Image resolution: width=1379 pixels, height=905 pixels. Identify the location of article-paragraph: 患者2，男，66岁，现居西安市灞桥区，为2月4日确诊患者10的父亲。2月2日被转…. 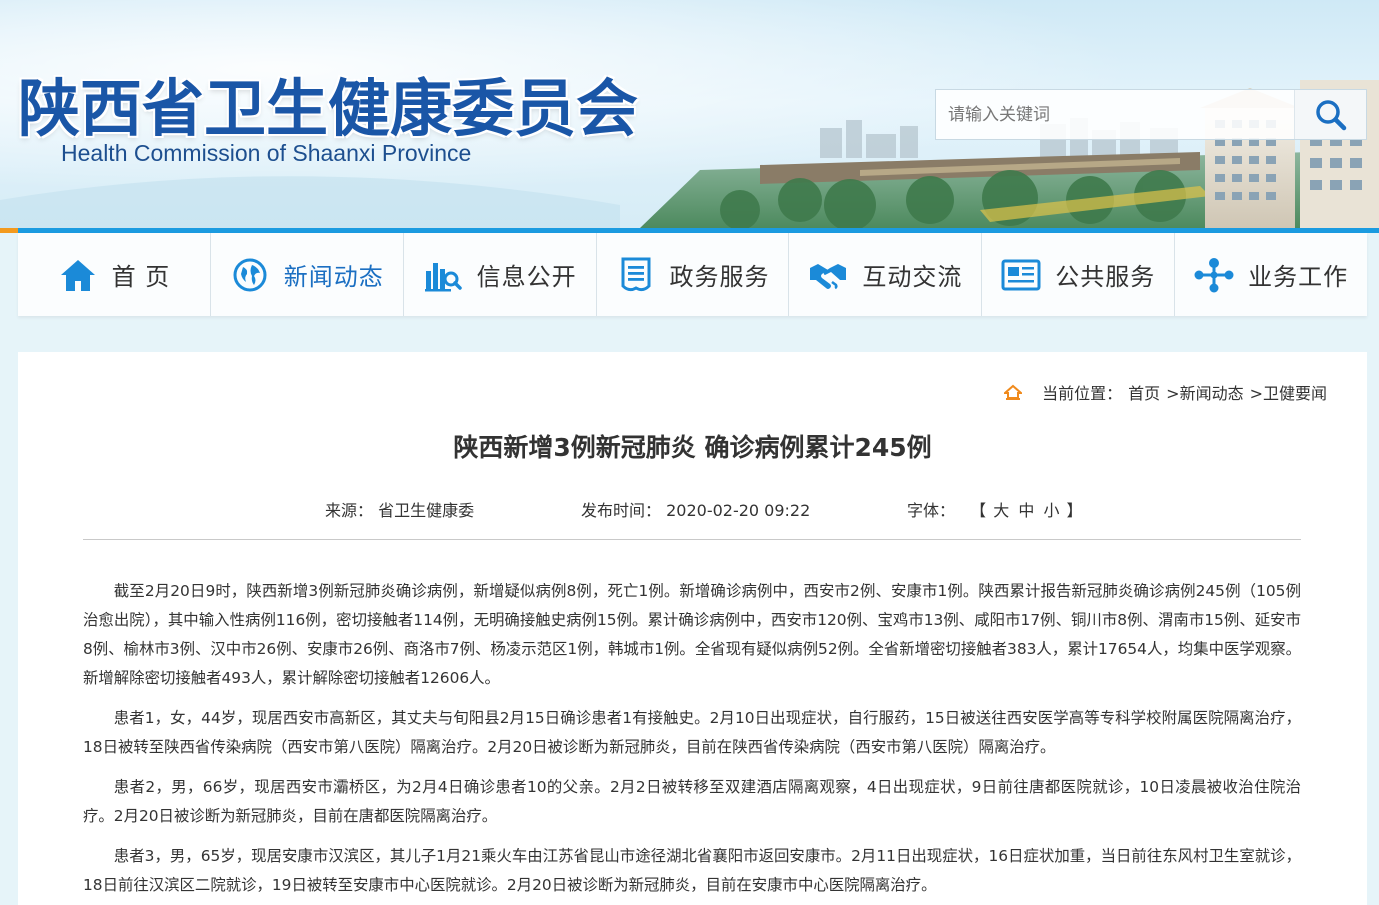
(692, 801).